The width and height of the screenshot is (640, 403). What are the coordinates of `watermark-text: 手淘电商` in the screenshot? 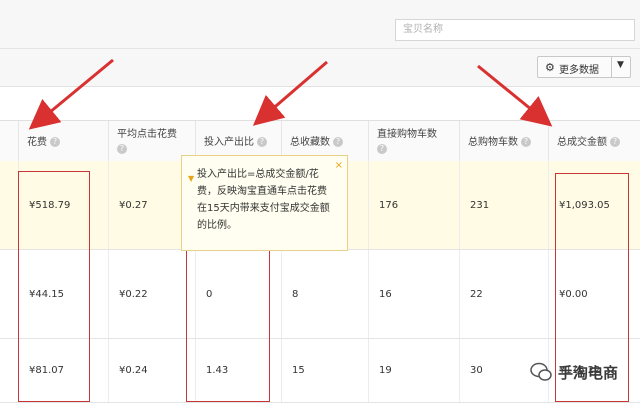 It's located at (588, 372).